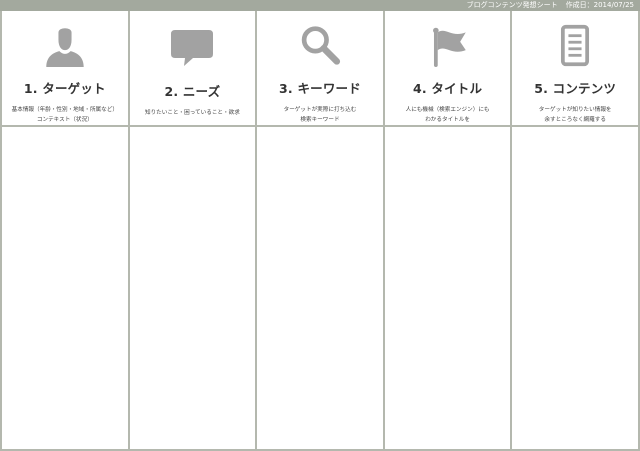 Image resolution: width=640 pixels, height=451 pixels. Describe the element at coordinates (512, 5) in the screenshot. I see `sheet-title: ブログコンテンツ発想シート` at that location.